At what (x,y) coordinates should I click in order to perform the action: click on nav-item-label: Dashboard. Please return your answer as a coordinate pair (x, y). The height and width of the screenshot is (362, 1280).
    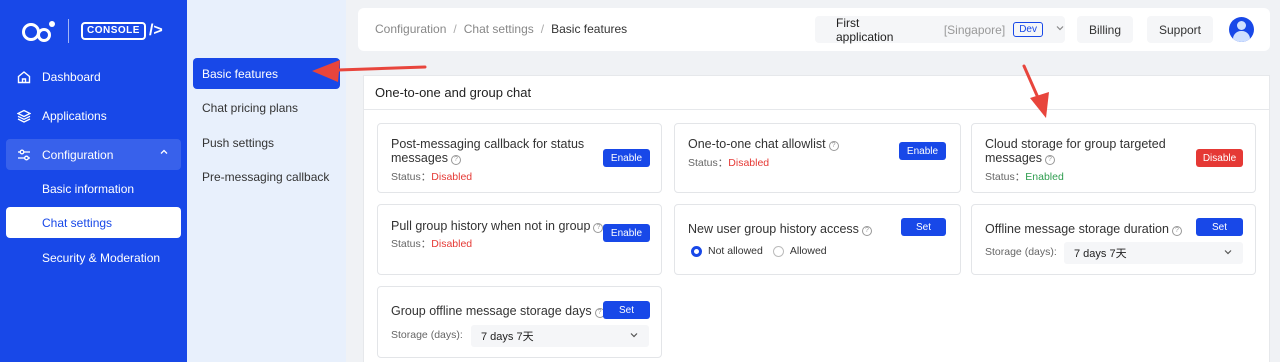
    Looking at the image, I should click on (71, 76).